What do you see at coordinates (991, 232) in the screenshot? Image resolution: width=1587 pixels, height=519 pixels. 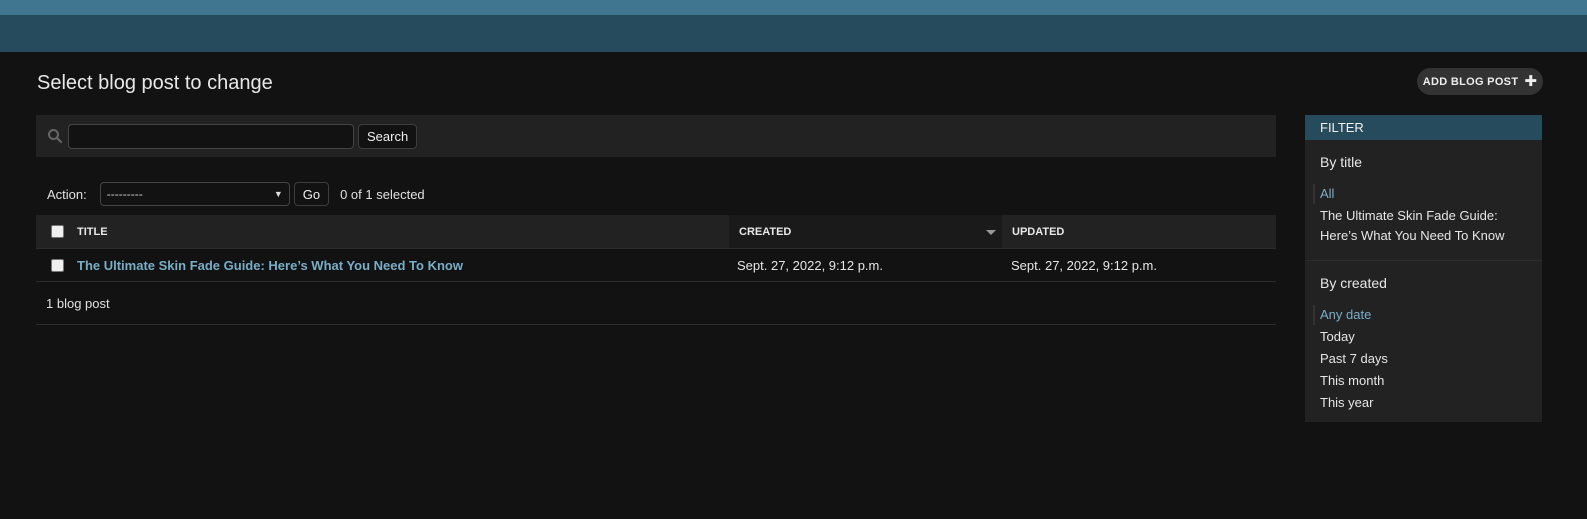 I see `sort-descending-icon` at bounding box center [991, 232].